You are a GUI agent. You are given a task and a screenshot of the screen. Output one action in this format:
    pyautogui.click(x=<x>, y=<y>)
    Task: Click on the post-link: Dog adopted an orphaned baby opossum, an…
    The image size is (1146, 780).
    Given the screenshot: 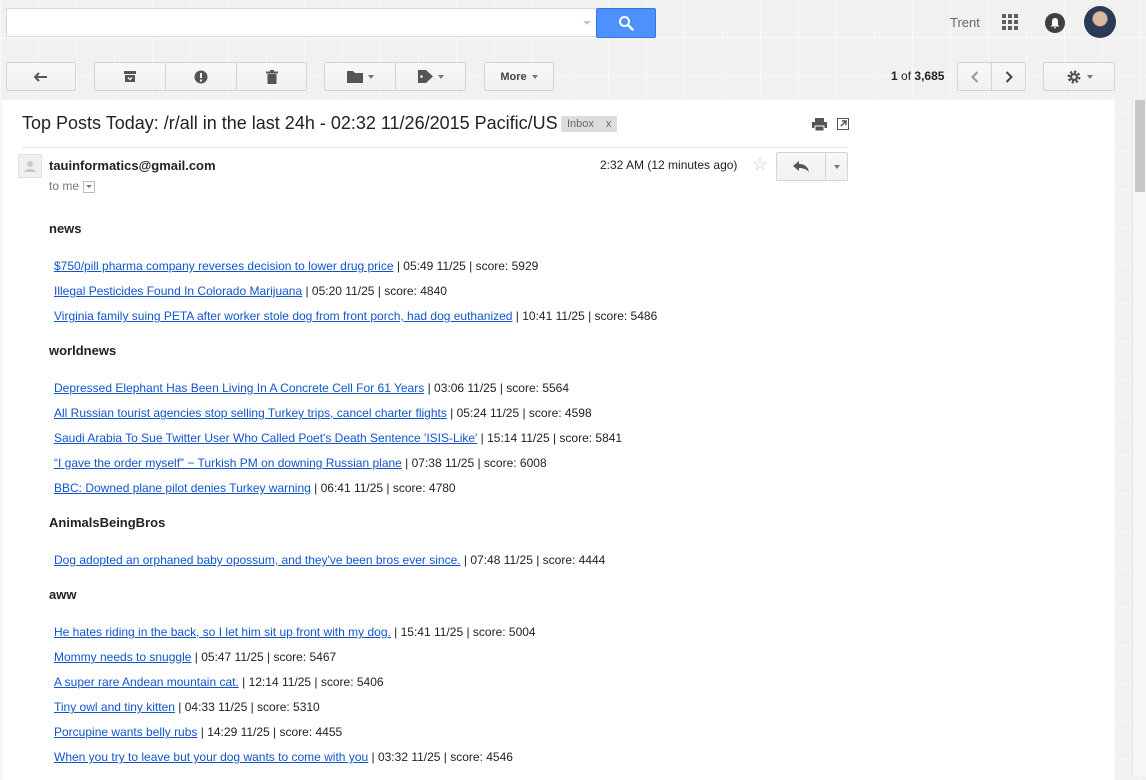 What is the action you would take?
    pyautogui.click(x=257, y=560)
    